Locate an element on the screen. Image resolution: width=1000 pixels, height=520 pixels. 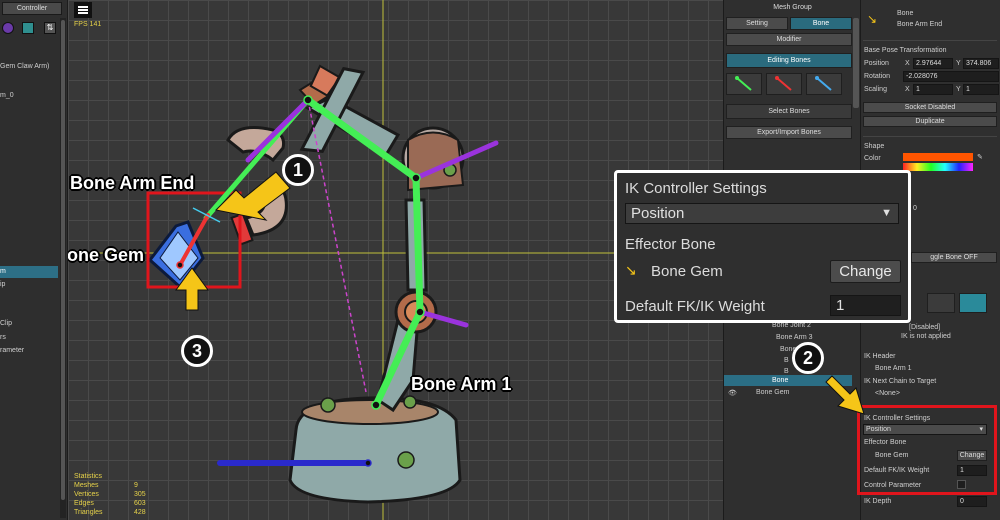
color-swatch is located at coordinates (938, 157).